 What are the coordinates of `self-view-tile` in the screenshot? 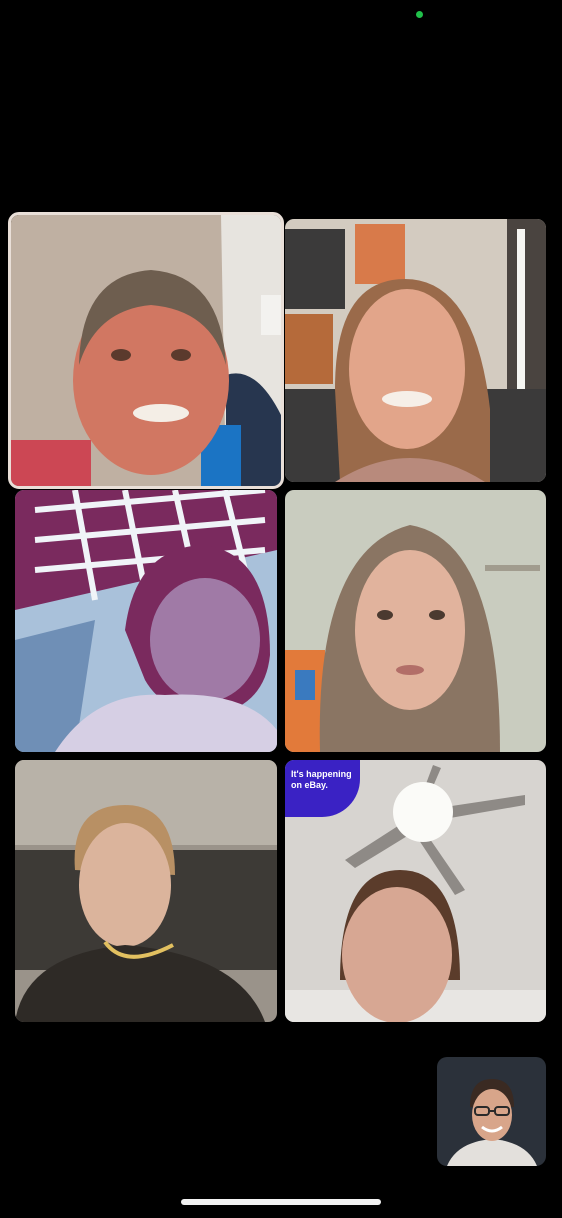 It's located at (491, 1111).